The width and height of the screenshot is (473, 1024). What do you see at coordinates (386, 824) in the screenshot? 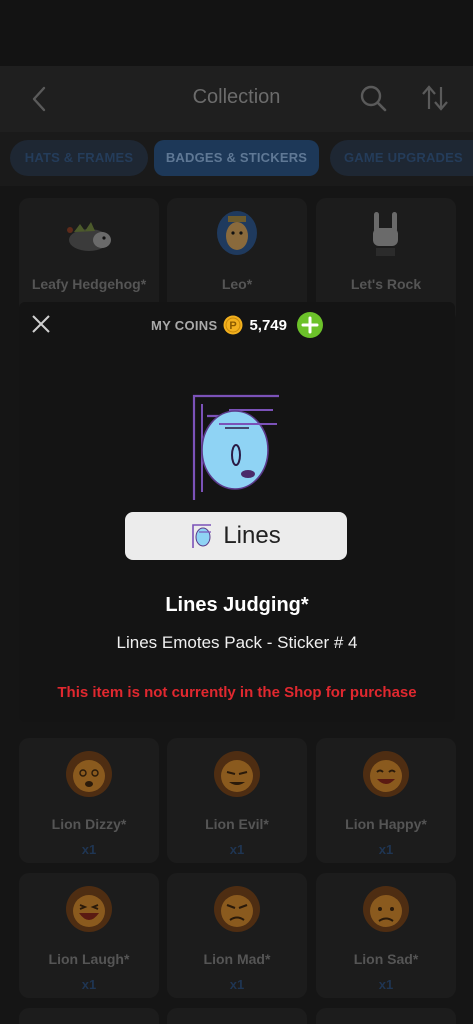
I see `card-name: Lion Happy*` at bounding box center [386, 824].